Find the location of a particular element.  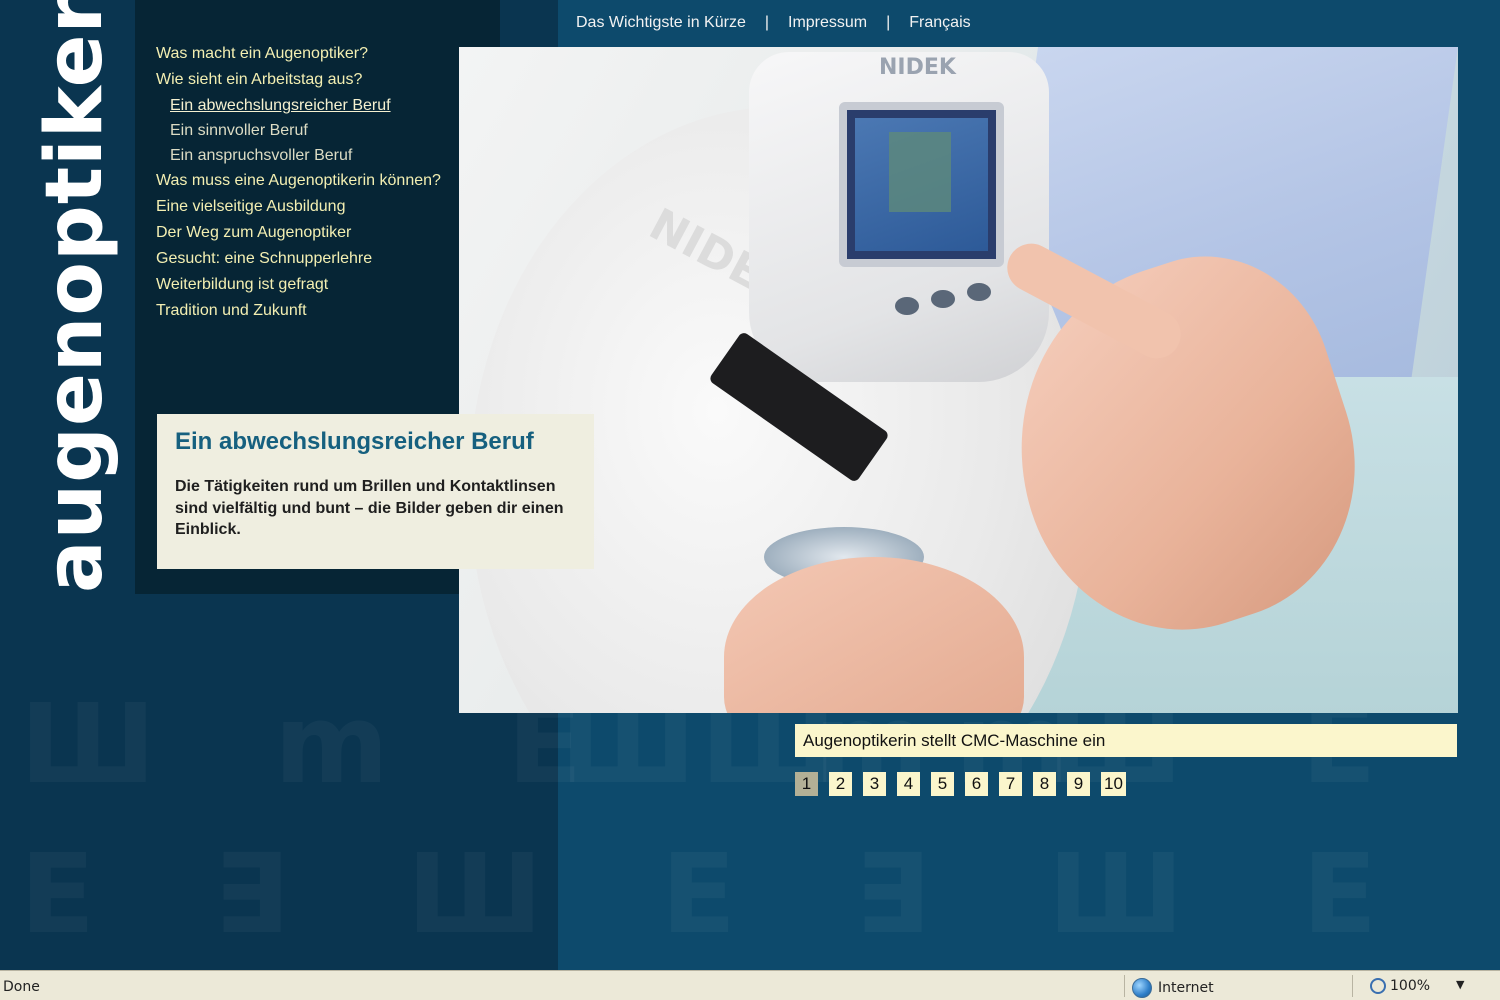

site-logo: augenoptiker is located at coordinates (75, 300).